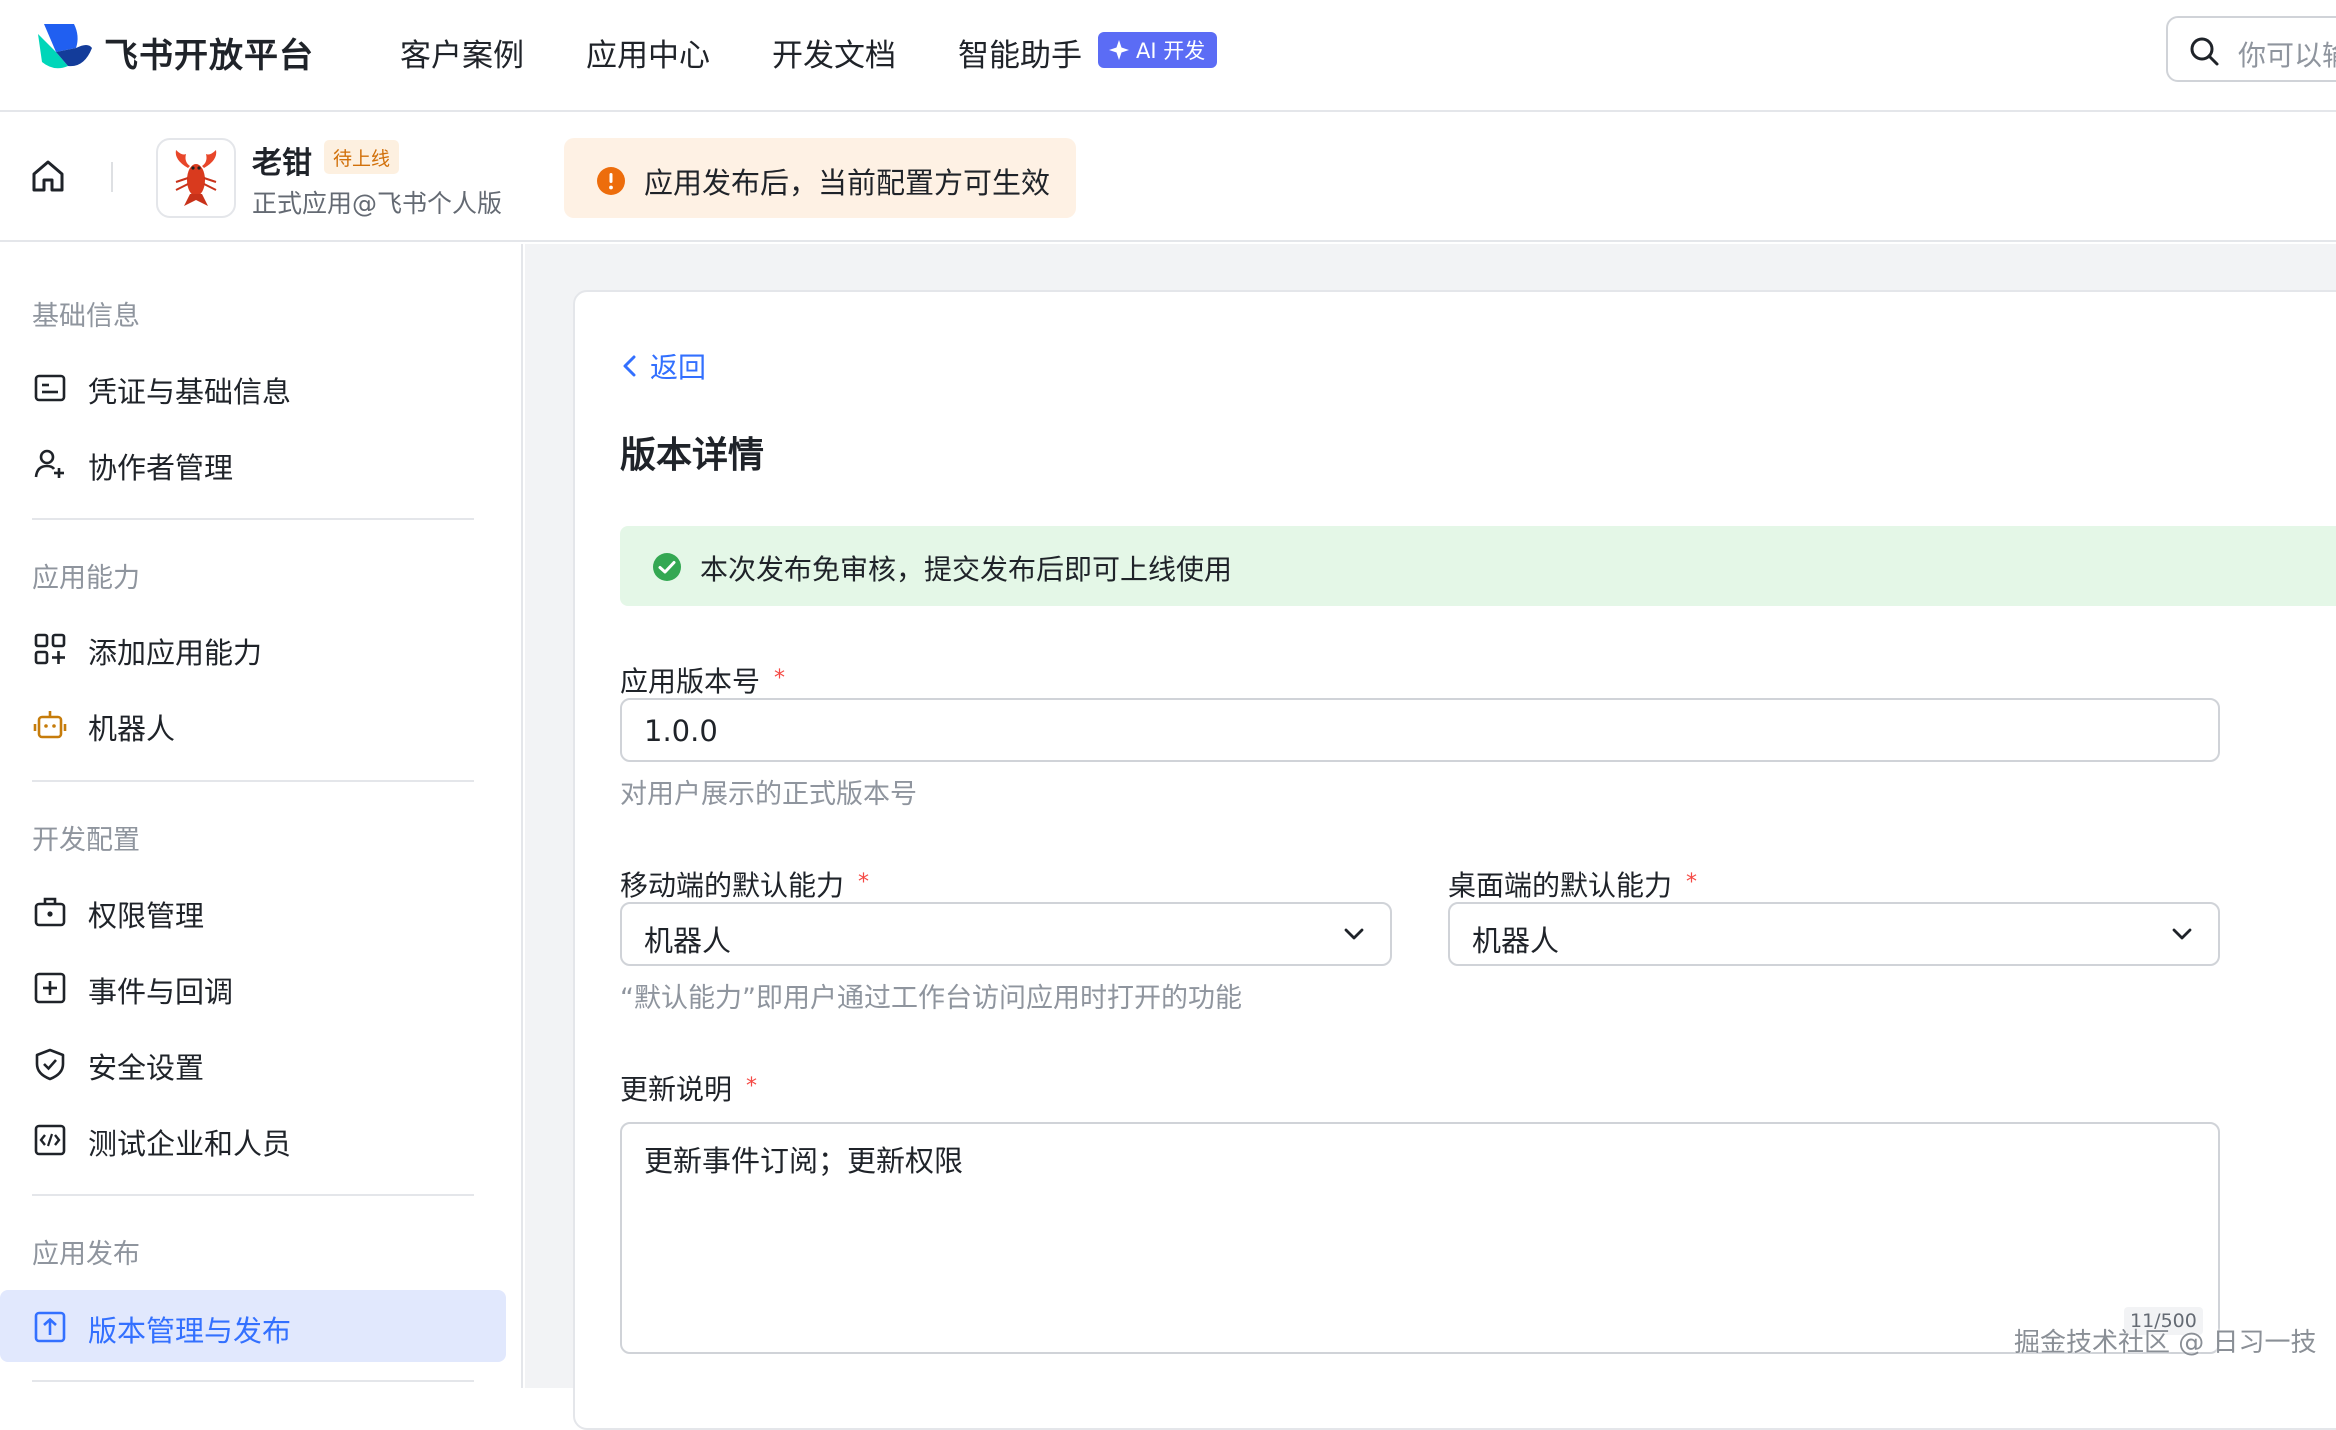 Image resolution: width=2336 pixels, height=1430 pixels. Describe the element at coordinates (190, 392) in the screenshot. I see `sidebar-item-label: 凭证与基础信息` at that location.